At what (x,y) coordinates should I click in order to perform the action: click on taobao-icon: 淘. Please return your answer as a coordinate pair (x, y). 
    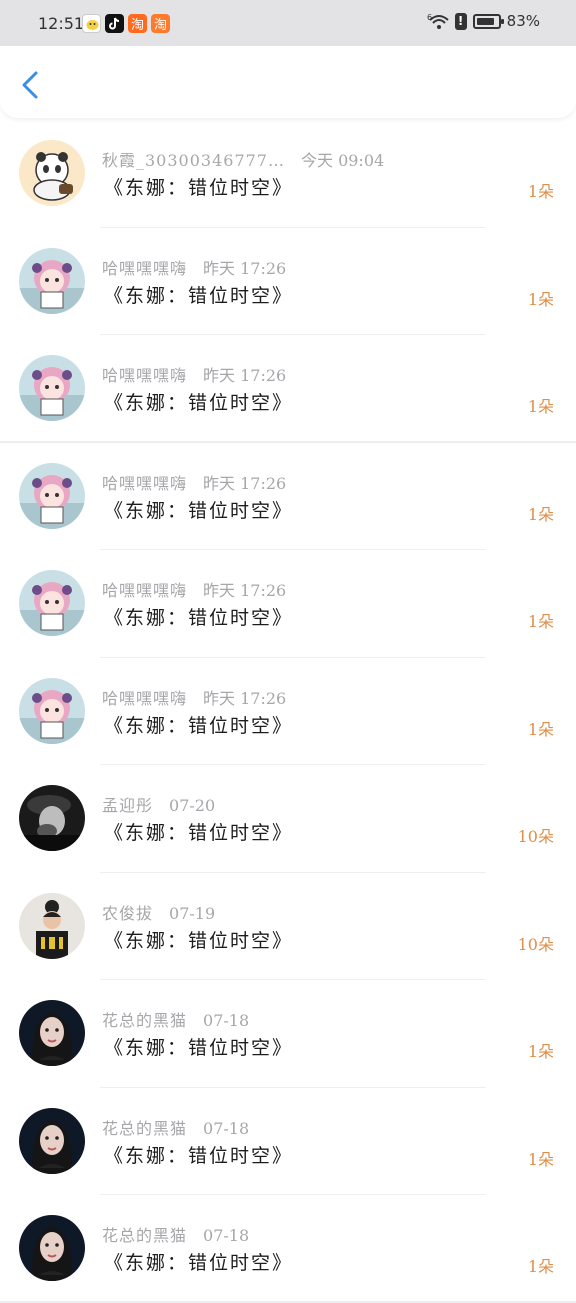
    Looking at the image, I should click on (137, 23).